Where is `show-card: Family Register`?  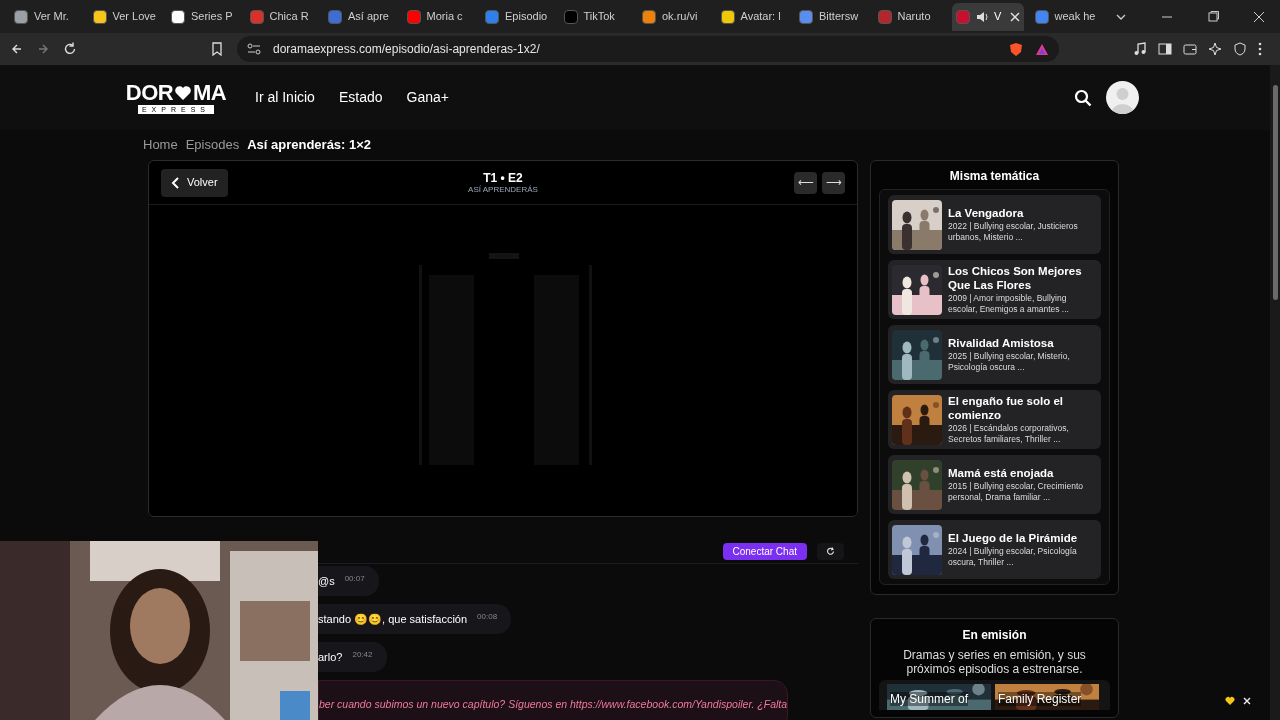 show-card: Family Register is located at coordinates (1047, 697).